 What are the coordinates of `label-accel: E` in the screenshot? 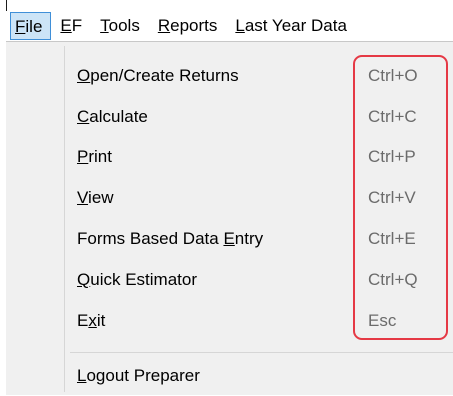 It's located at (229, 238).